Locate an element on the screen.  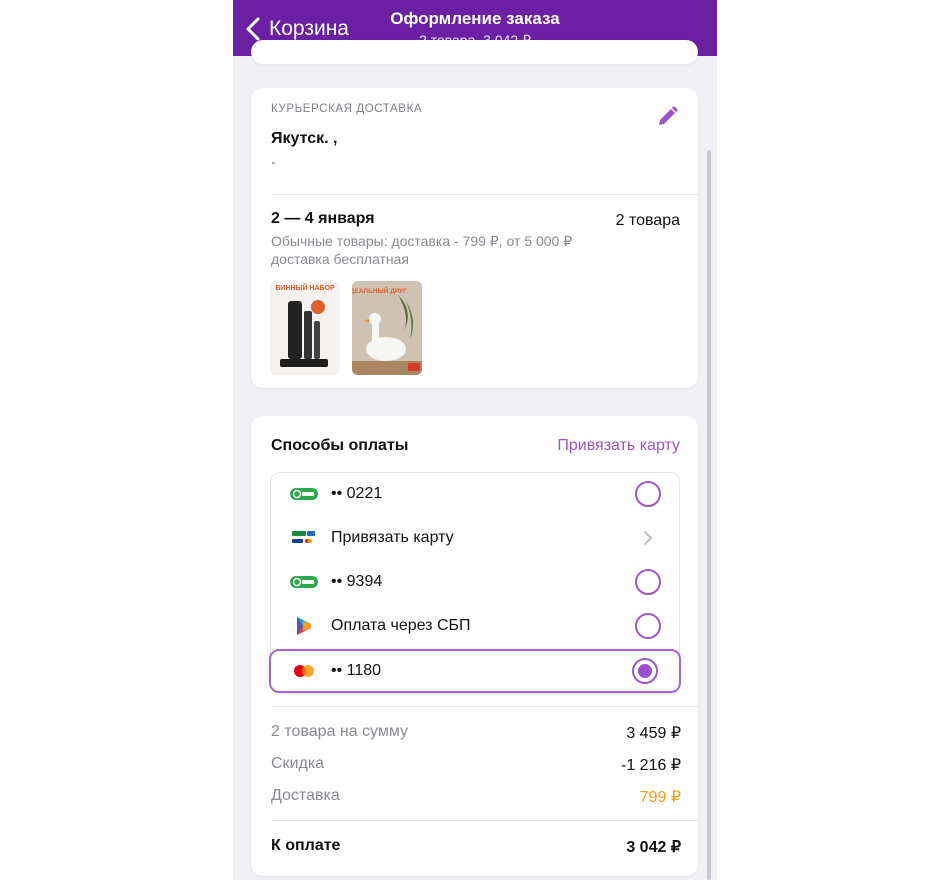
summary-delivery-label: Доставка is located at coordinates (305, 795).